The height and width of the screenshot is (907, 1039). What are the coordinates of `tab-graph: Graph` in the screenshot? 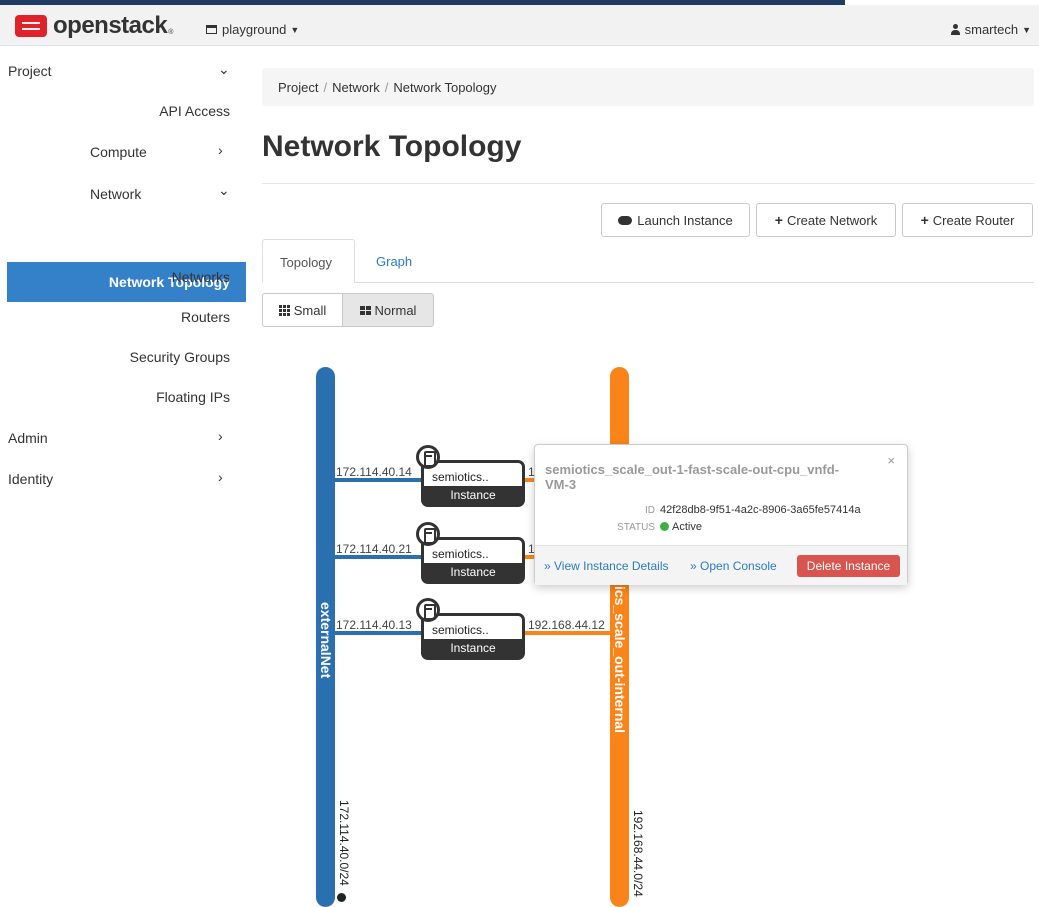 It's located at (394, 261).